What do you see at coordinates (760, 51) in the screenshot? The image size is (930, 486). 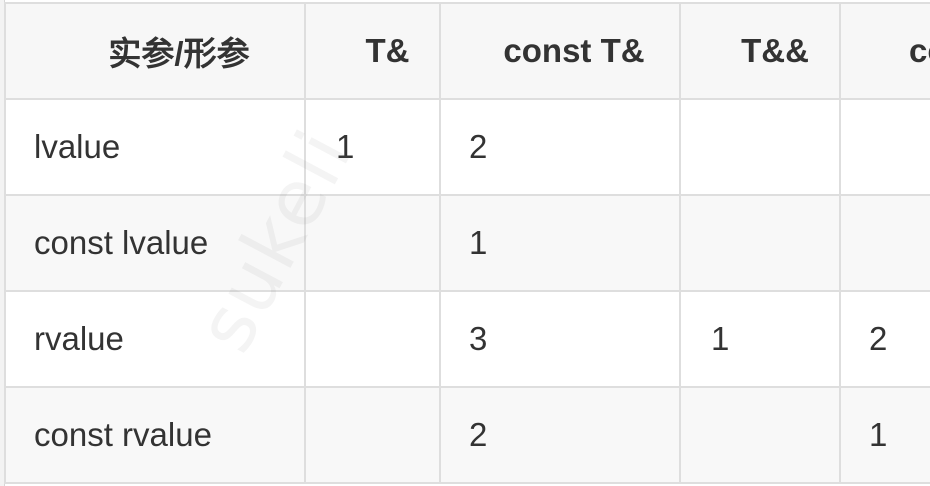 I see `header-cell-t-rref: T&&` at bounding box center [760, 51].